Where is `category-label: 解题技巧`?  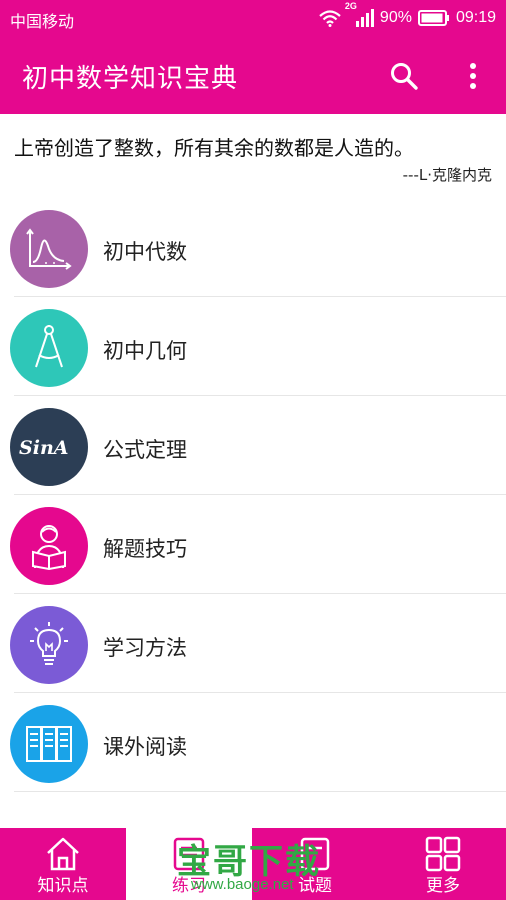 category-label: 解题技巧 is located at coordinates (145, 549).